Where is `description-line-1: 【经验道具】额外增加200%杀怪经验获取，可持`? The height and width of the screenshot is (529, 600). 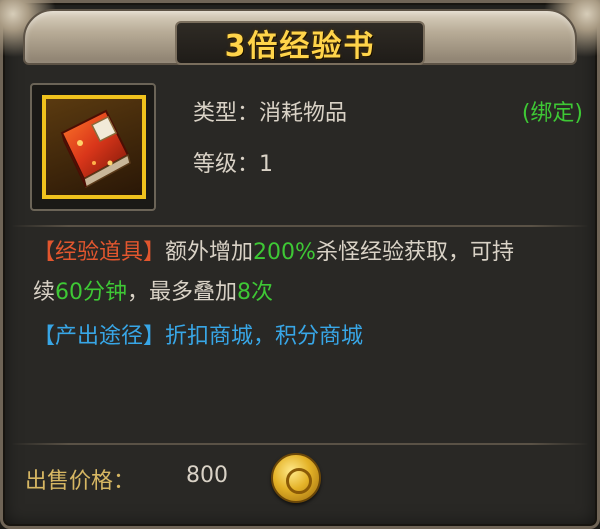
description-line-1: 【经验道具】额外增加200%杀怪经验获取，可持 is located at coordinates (305, 253).